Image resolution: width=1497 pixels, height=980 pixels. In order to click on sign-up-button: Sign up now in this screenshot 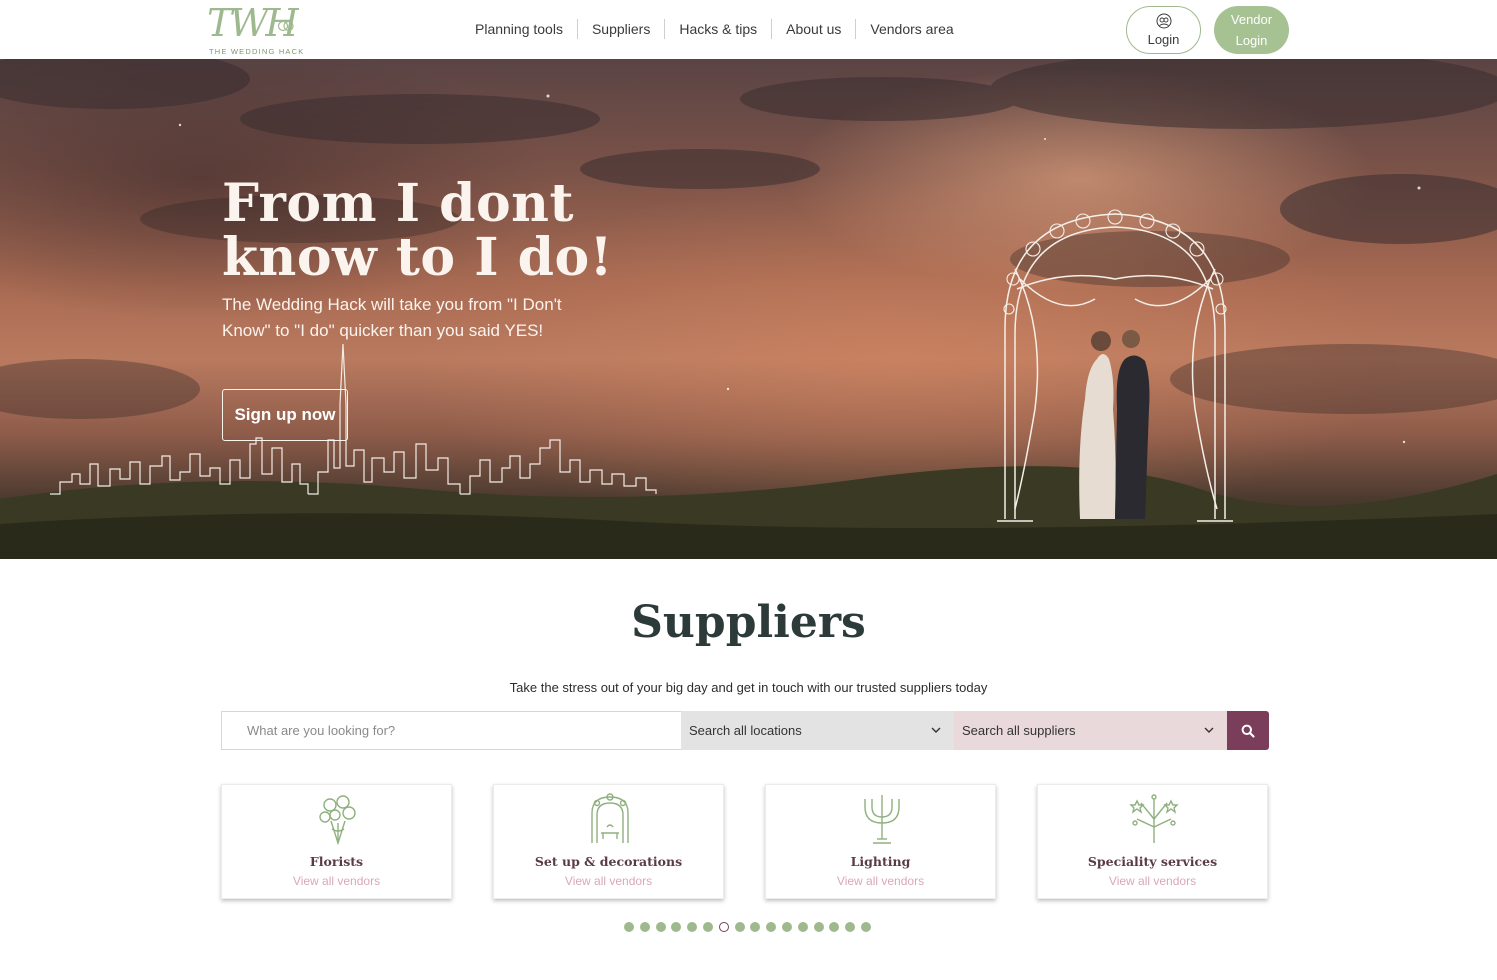, I will do `click(285, 415)`.